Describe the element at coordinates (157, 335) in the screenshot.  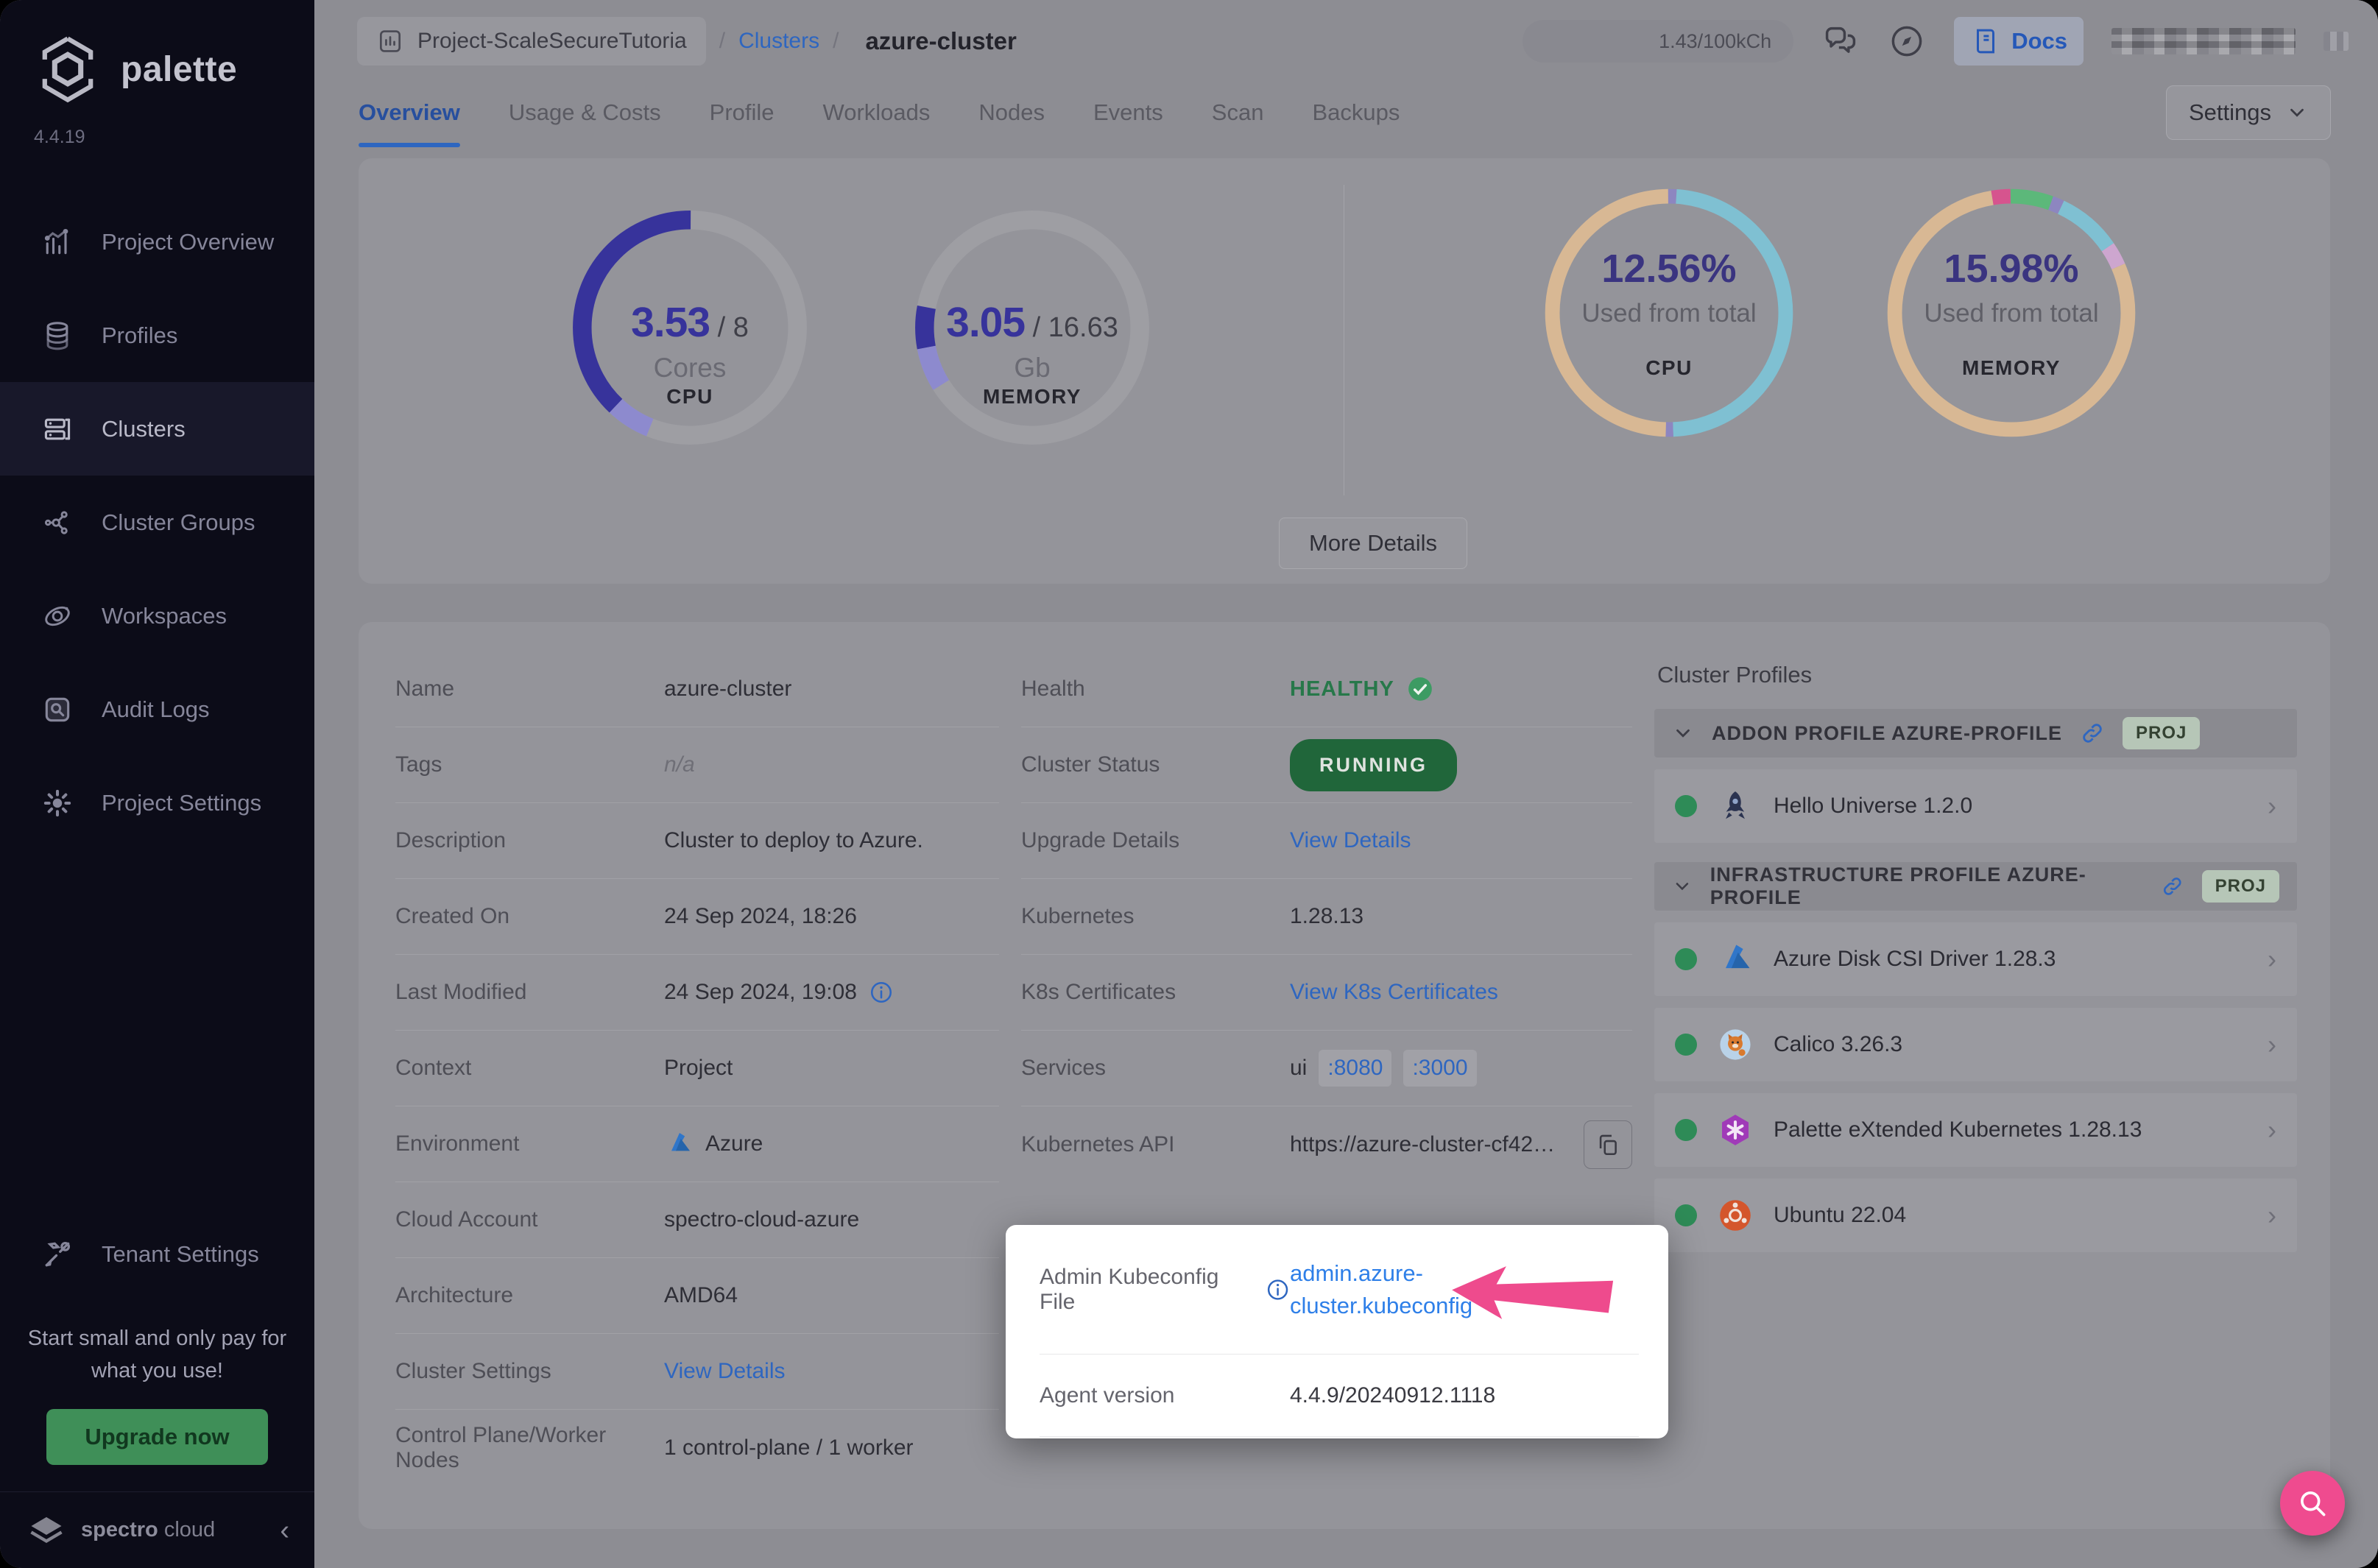
I see `sidebar-item-profiles: Profiles` at that location.